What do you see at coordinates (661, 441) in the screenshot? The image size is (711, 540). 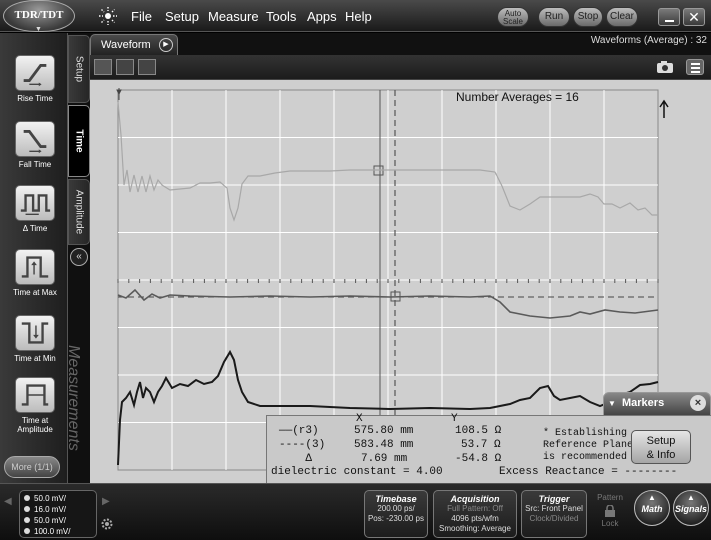 I see `setup-info-label-1: Setup` at bounding box center [661, 441].